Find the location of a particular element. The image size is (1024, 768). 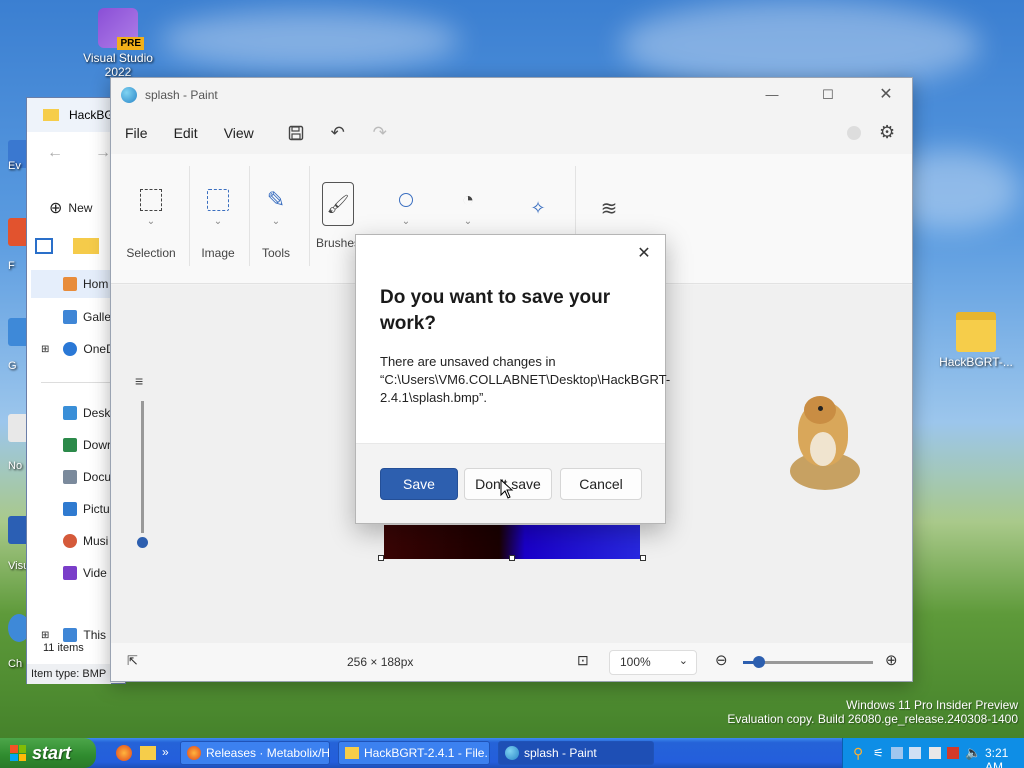

save-icon is located at coordinates (296, 133).